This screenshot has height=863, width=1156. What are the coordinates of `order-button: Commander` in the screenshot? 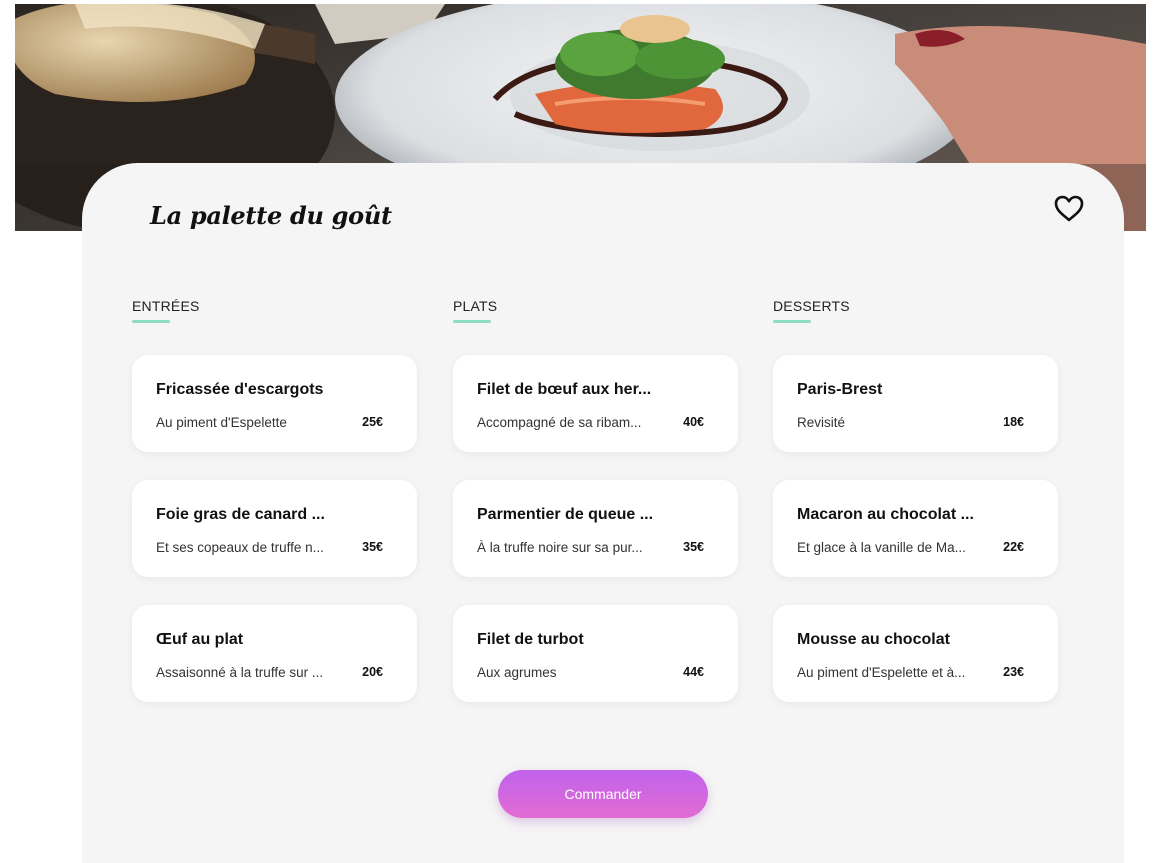 It's located at (603, 794).